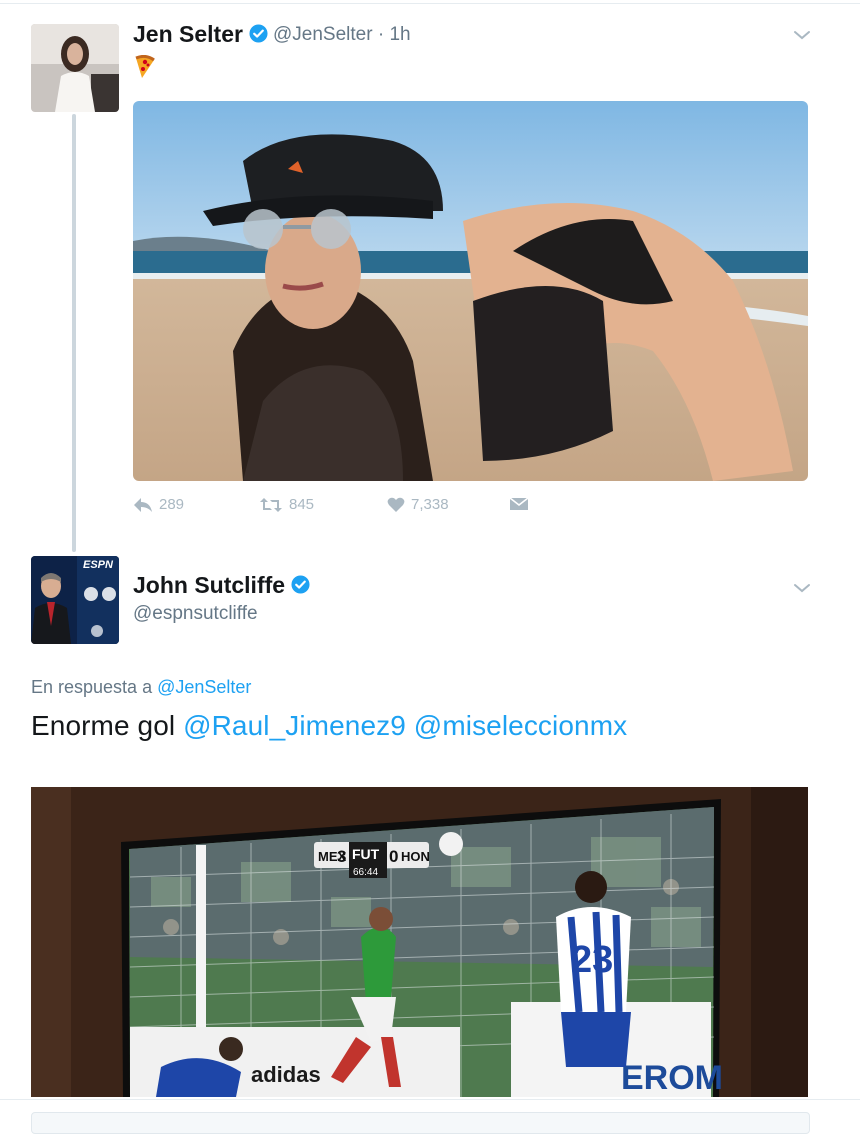 The height and width of the screenshot is (1134, 860). Describe the element at coordinates (143, 504) in the screenshot. I see `reply-icon` at that location.